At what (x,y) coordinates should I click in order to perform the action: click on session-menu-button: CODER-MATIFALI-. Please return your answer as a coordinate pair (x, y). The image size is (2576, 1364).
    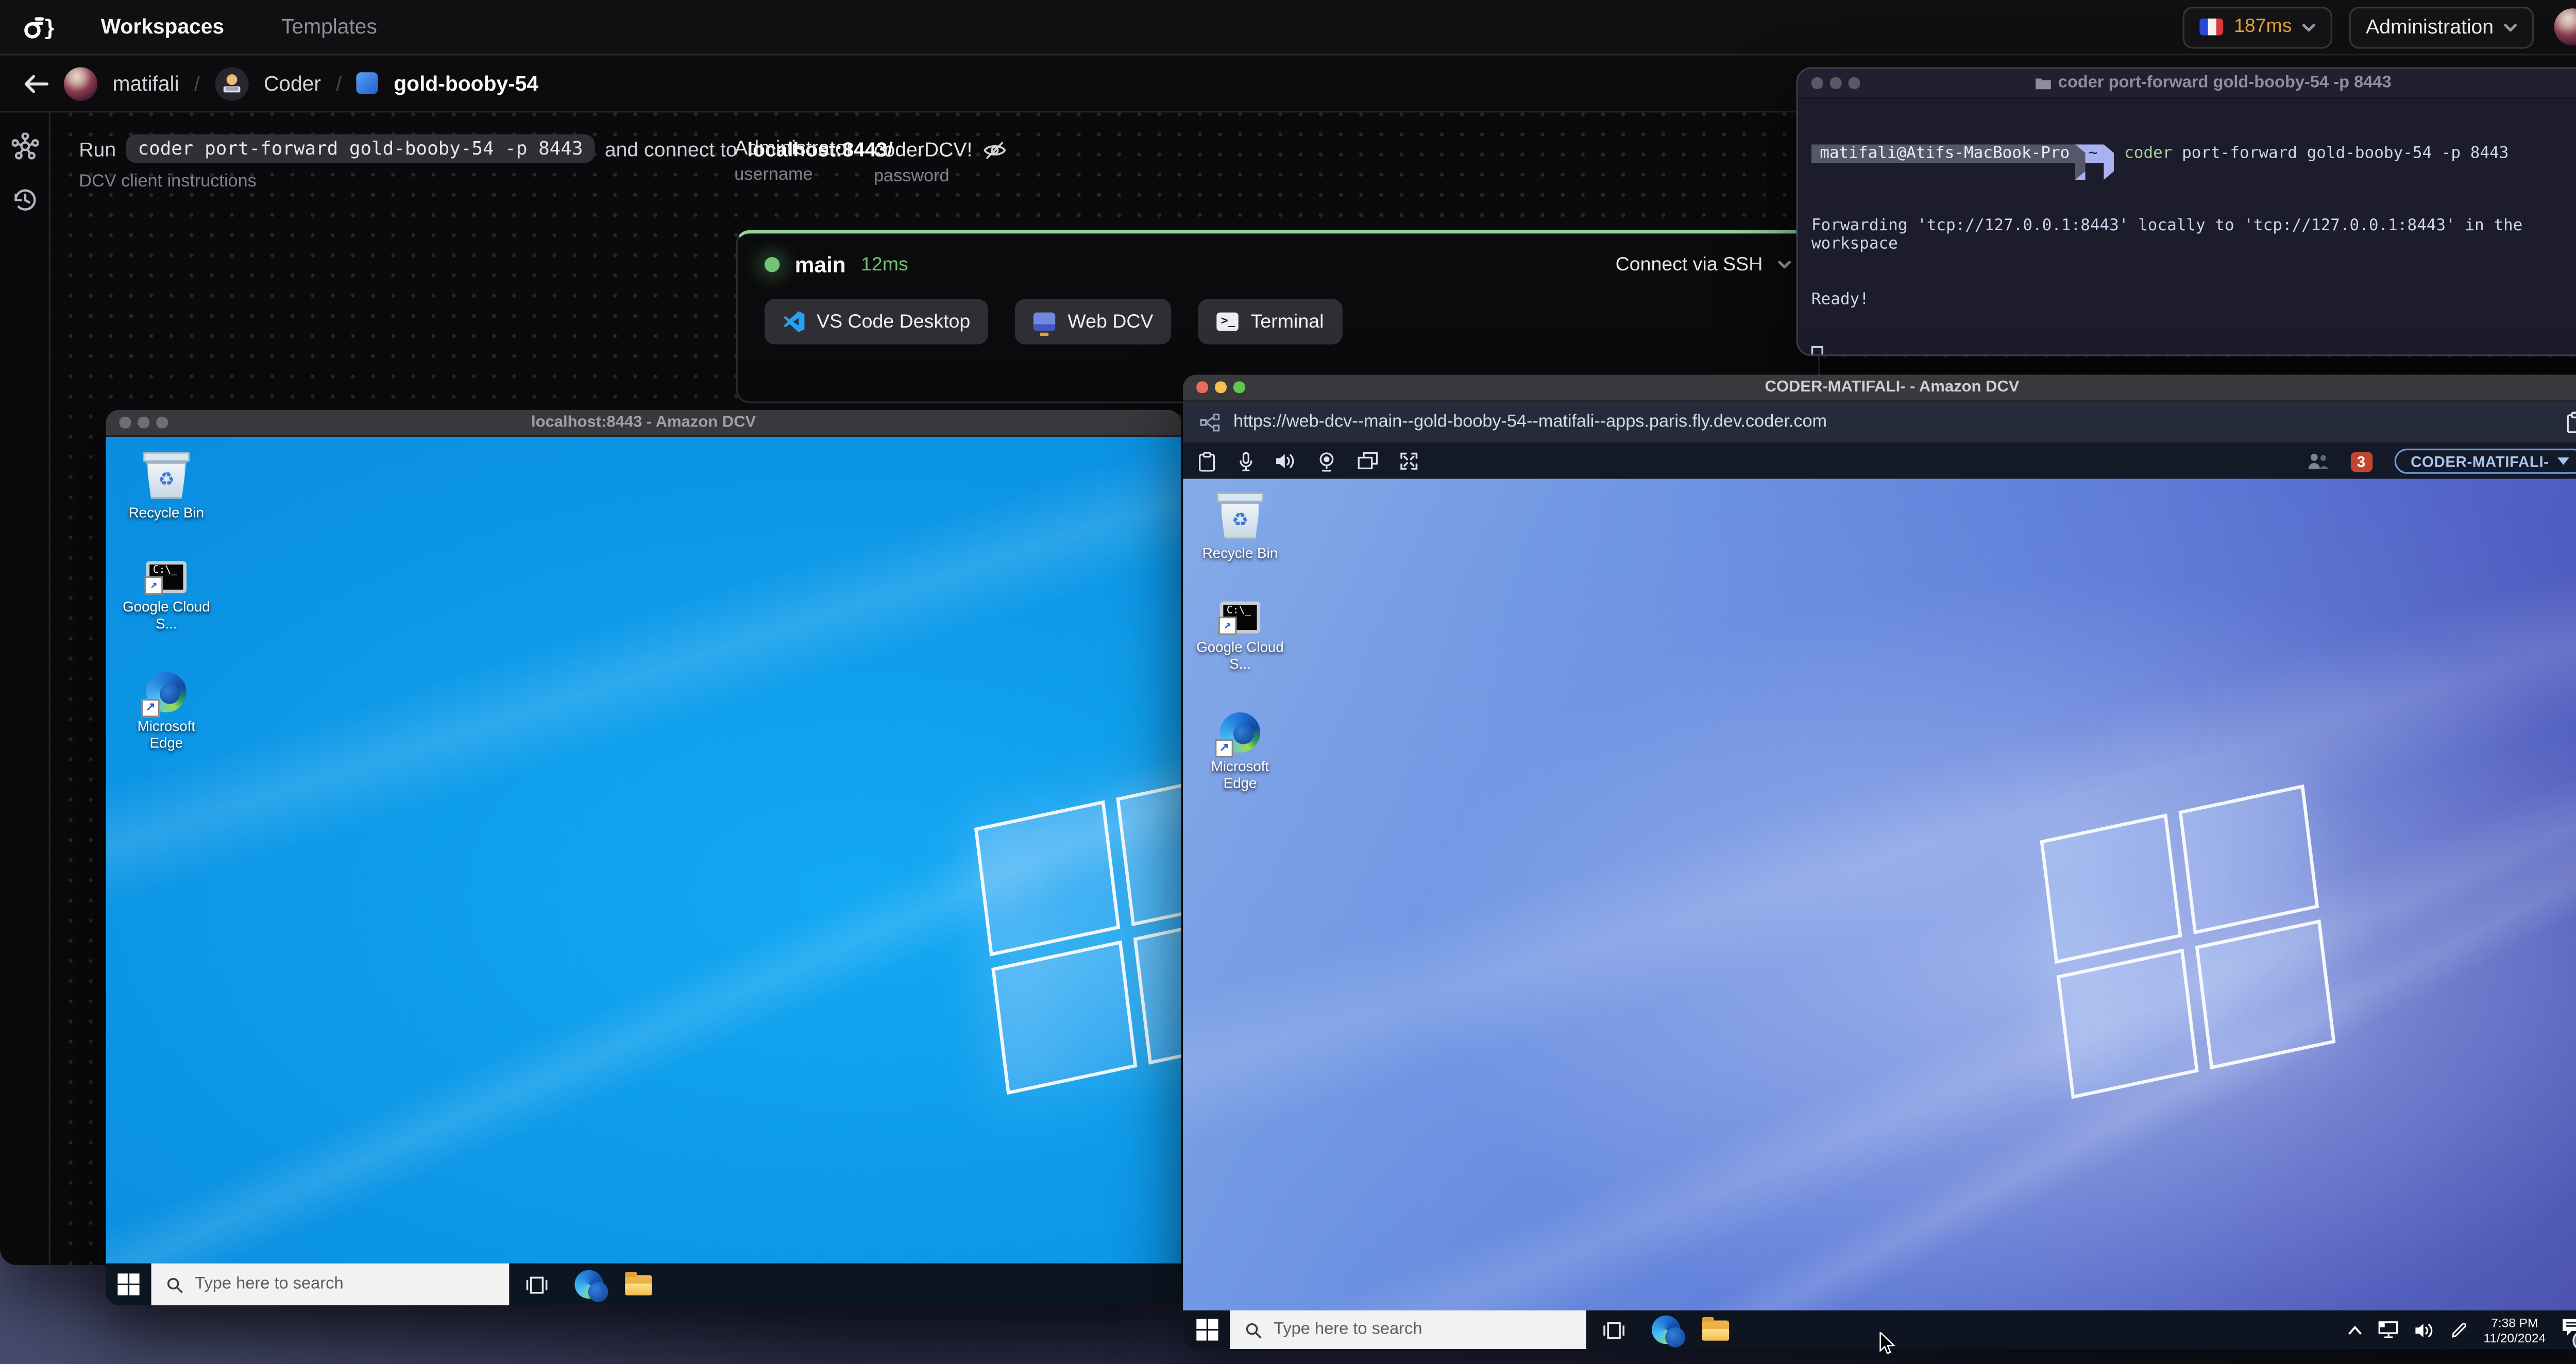
    Looking at the image, I should click on (2485, 461).